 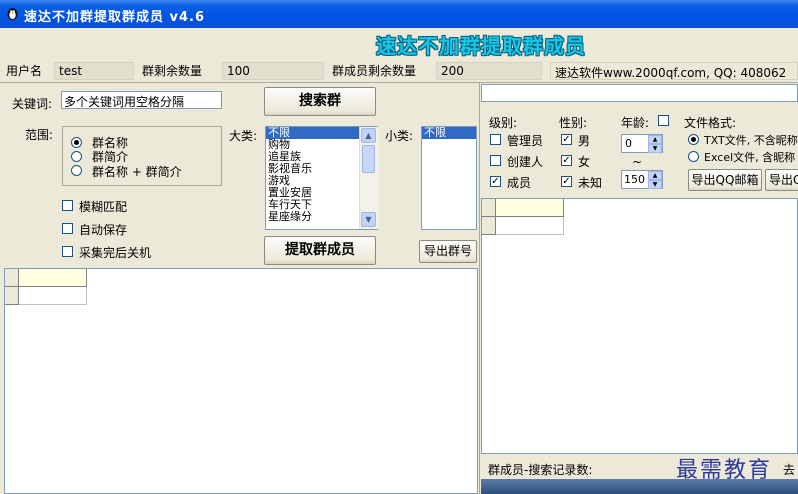 I want to click on footer-cut-text: 去, so click(x=789, y=470).